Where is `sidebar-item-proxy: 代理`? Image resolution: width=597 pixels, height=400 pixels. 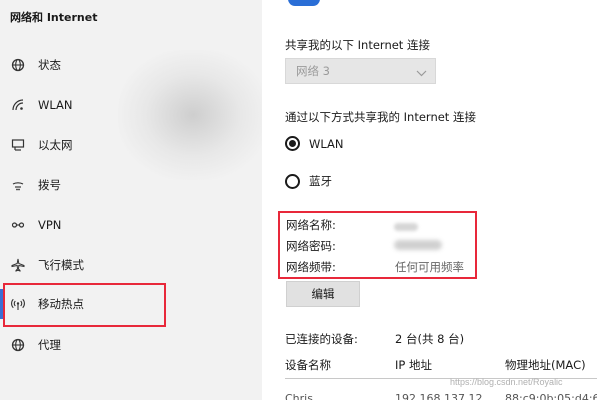 sidebar-item-proxy: 代理 is located at coordinates (131, 345).